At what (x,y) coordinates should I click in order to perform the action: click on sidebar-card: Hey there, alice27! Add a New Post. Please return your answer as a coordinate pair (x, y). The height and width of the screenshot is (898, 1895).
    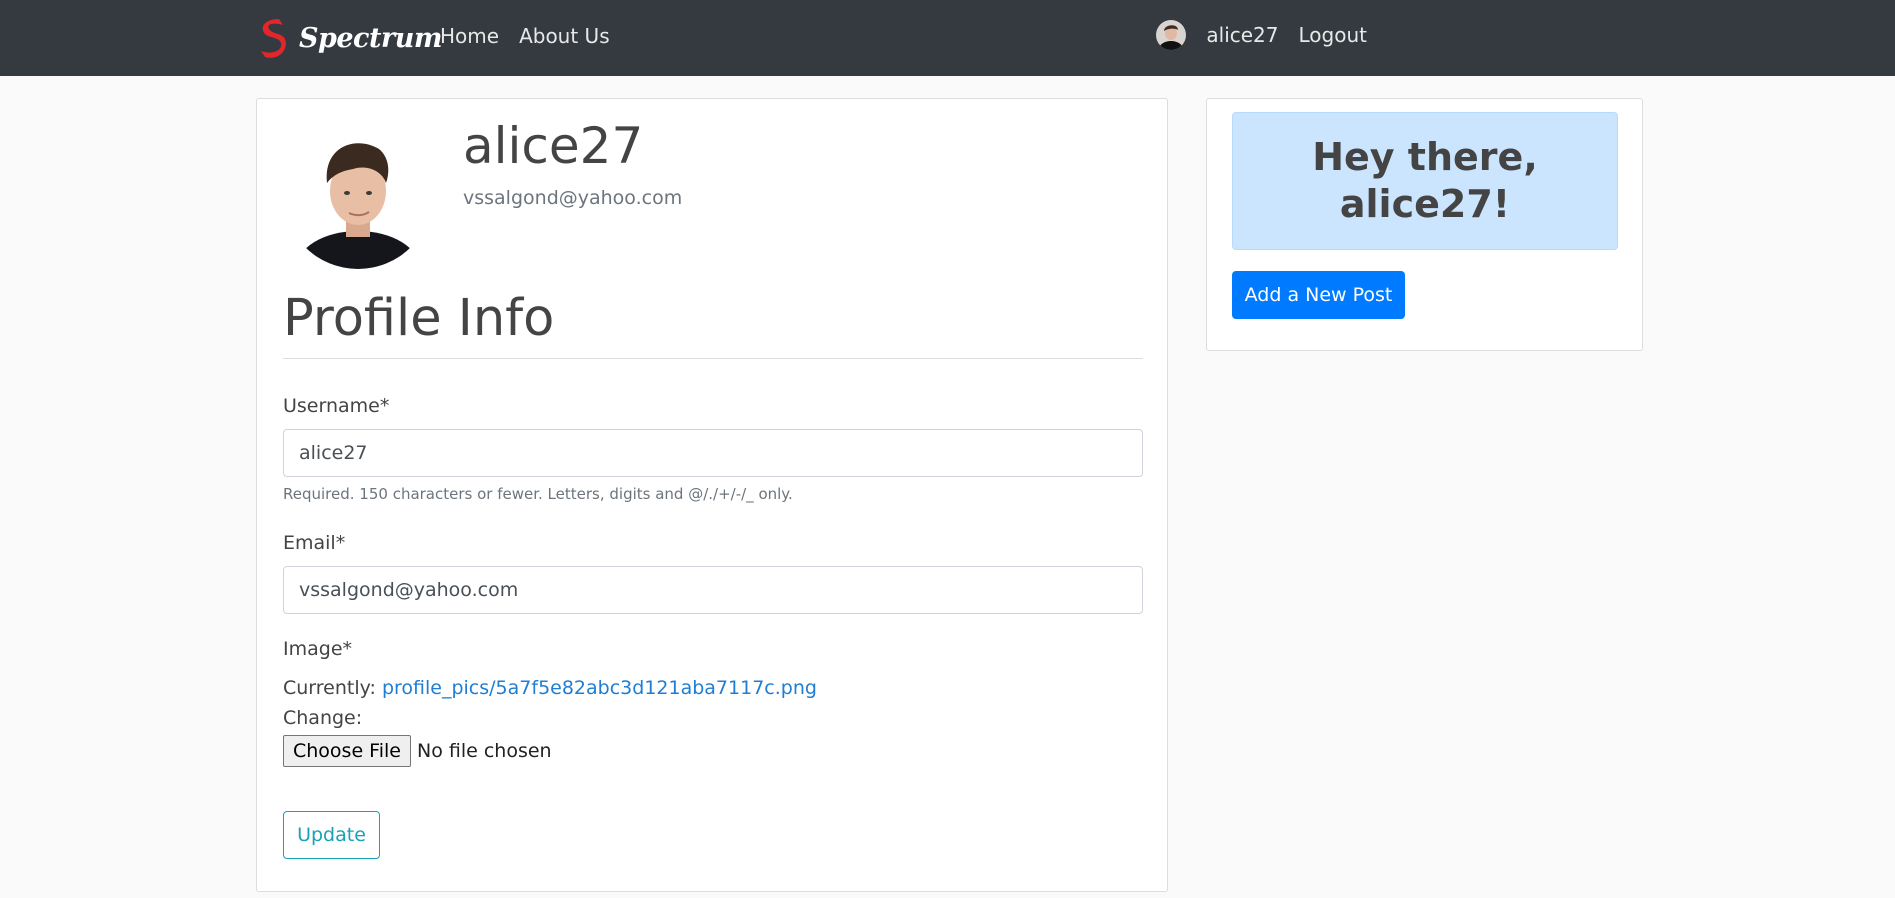
    Looking at the image, I should click on (1424, 224).